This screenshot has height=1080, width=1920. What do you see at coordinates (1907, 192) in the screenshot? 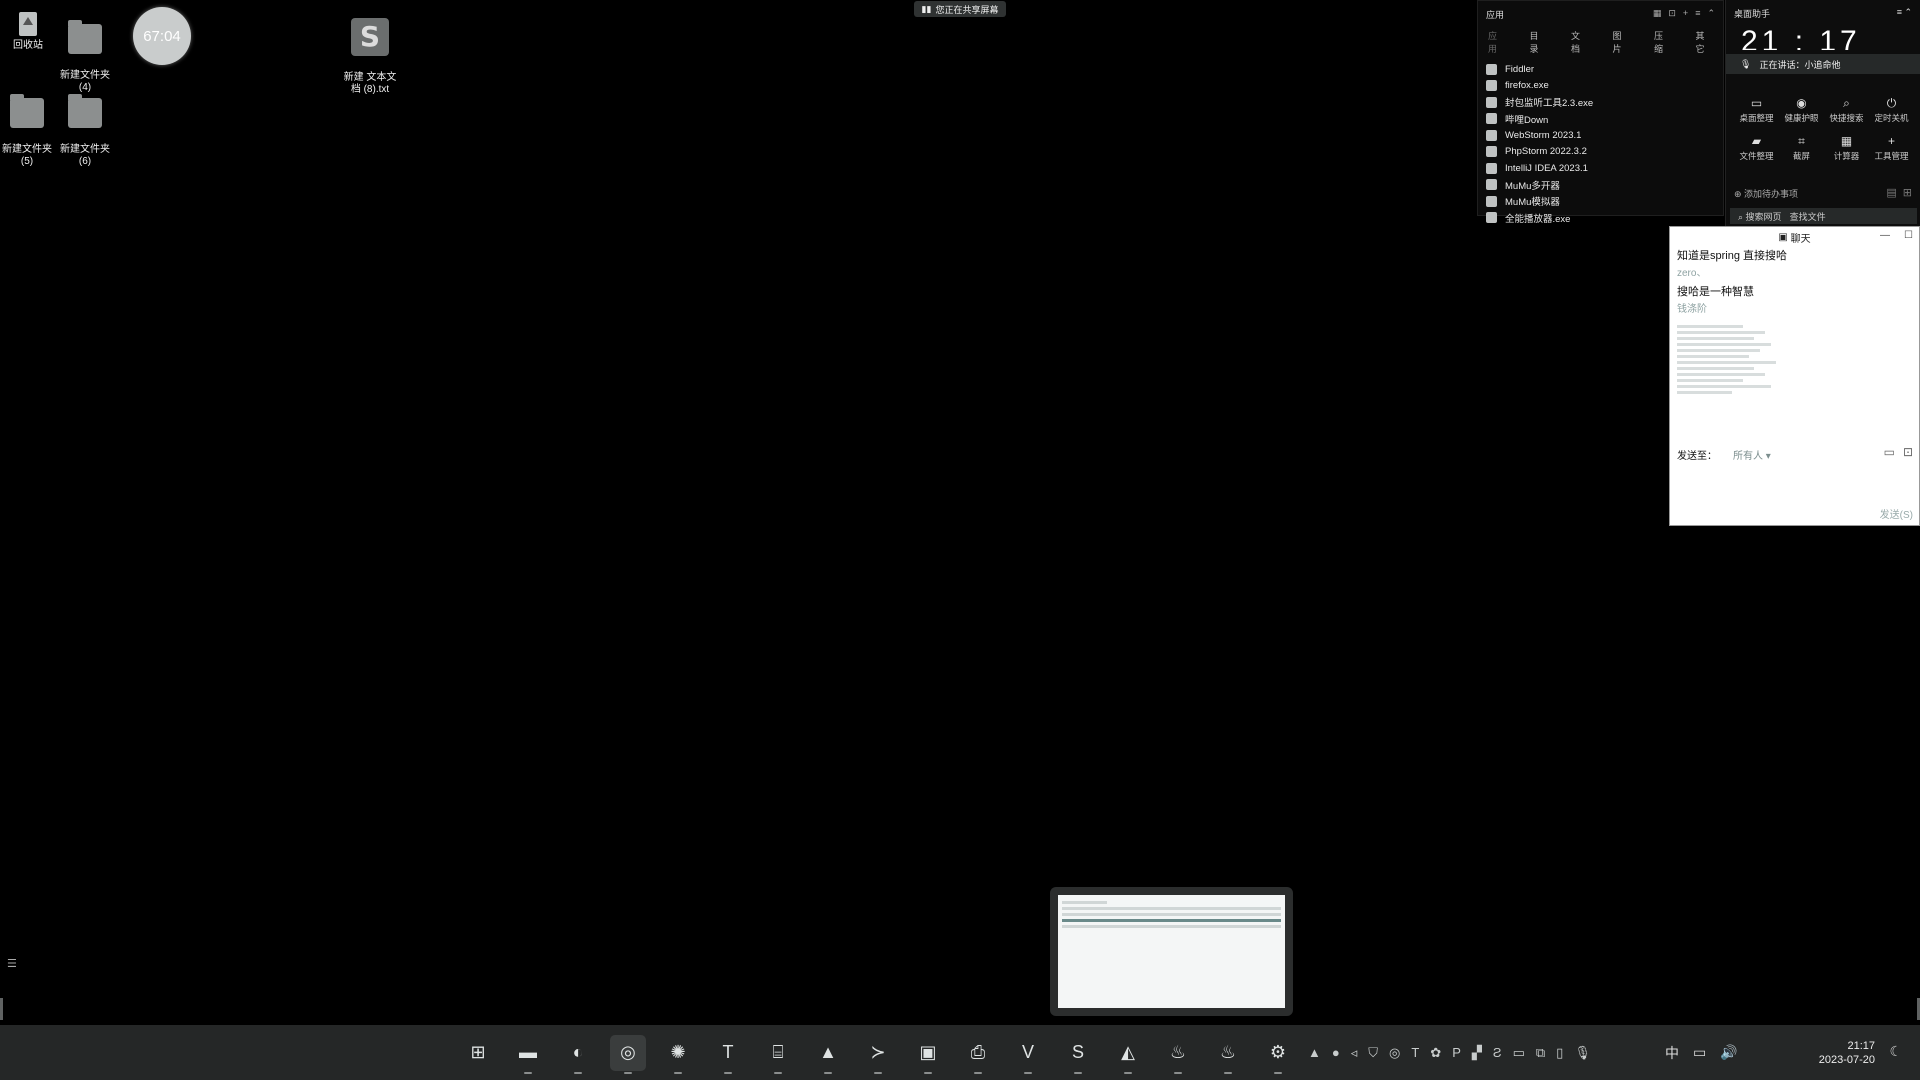
I see `qr-icon: ⊞` at bounding box center [1907, 192].